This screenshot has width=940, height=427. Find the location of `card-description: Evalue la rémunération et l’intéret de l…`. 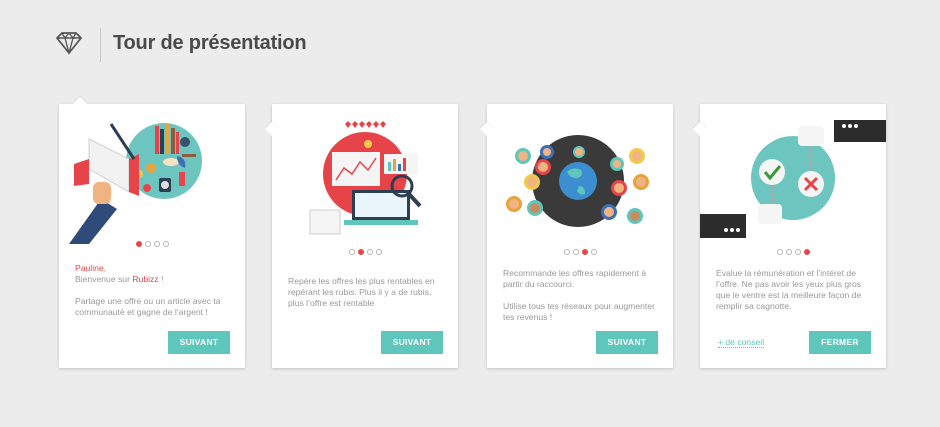

card-description: Evalue la rémunération et l’intéret de l… is located at coordinates (789, 289).